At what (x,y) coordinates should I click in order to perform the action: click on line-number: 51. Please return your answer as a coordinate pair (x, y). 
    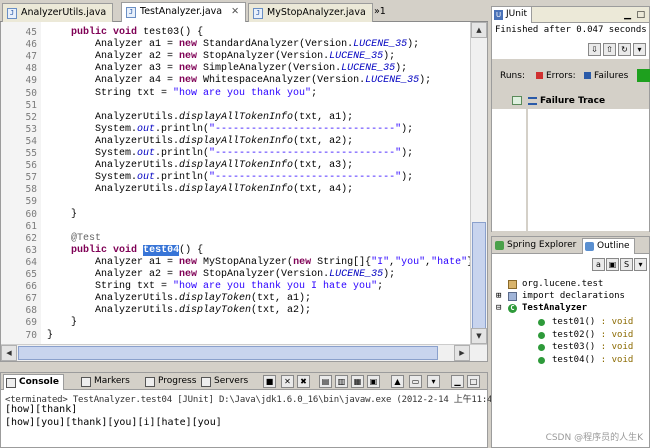
    Looking at the image, I should click on (31, 105).